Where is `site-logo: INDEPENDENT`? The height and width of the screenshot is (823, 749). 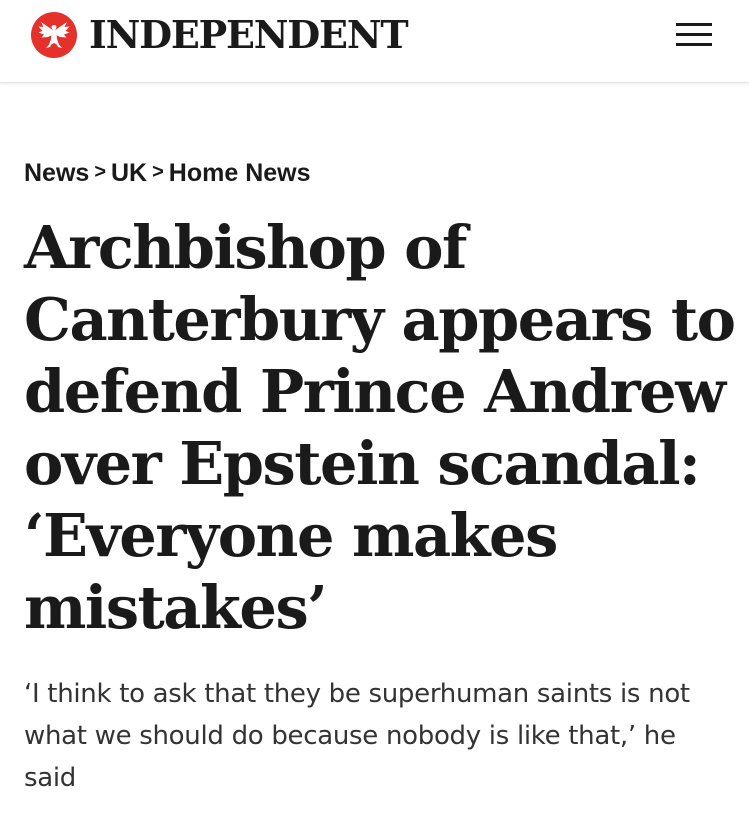
site-logo: INDEPENDENT is located at coordinates (220, 35).